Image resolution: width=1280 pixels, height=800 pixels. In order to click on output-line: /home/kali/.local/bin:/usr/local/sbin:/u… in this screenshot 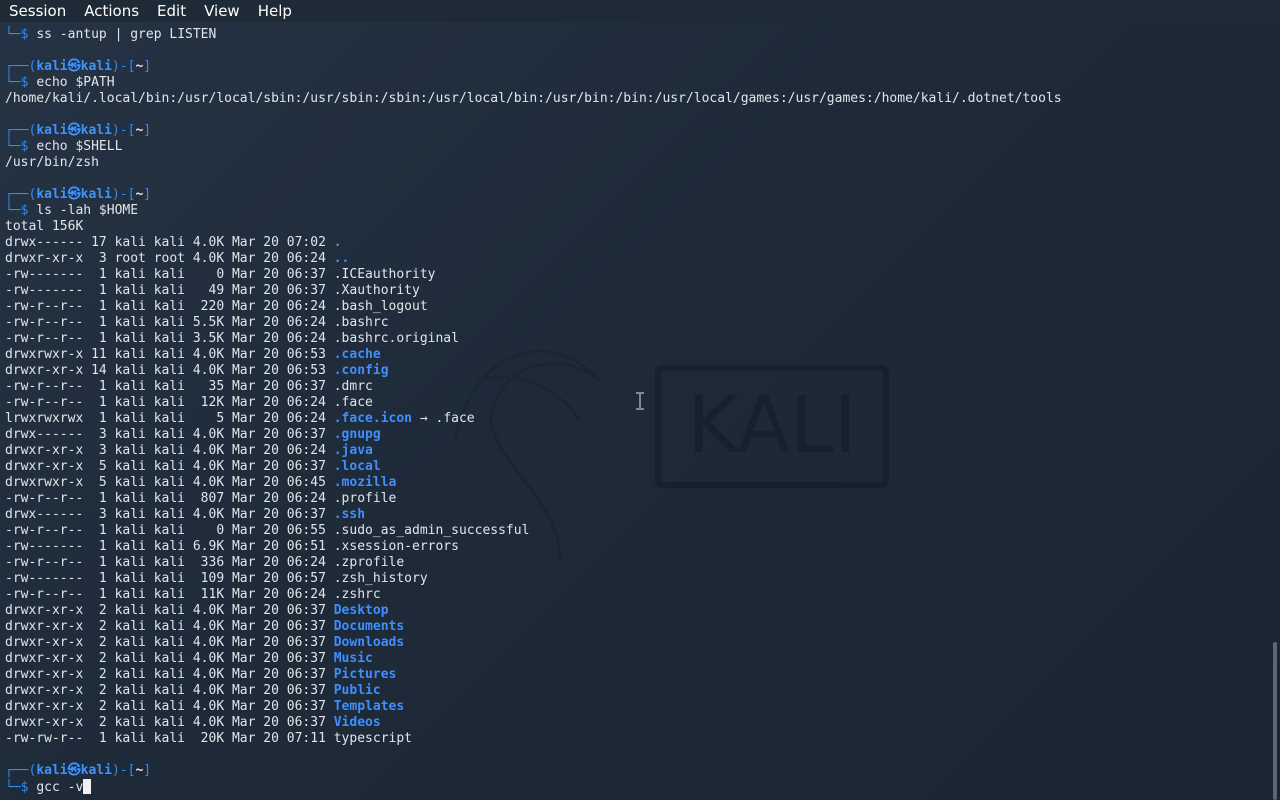, I will do `click(635, 99)`.